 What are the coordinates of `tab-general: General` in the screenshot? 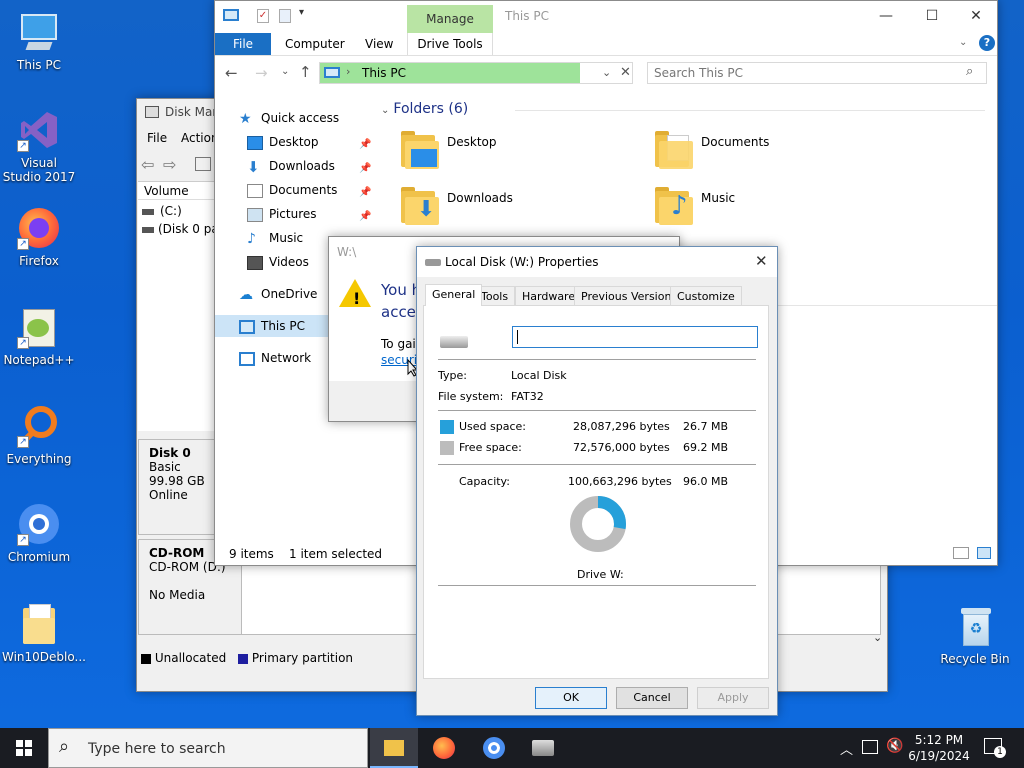 It's located at (454, 295).